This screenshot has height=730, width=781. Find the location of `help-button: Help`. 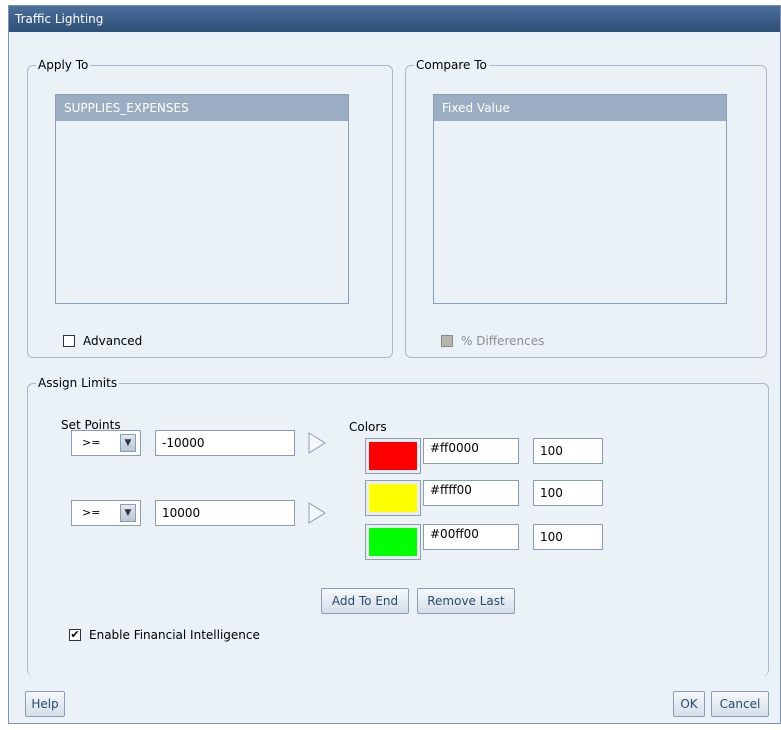

help-button: Help is located at coordinates (45, 704).